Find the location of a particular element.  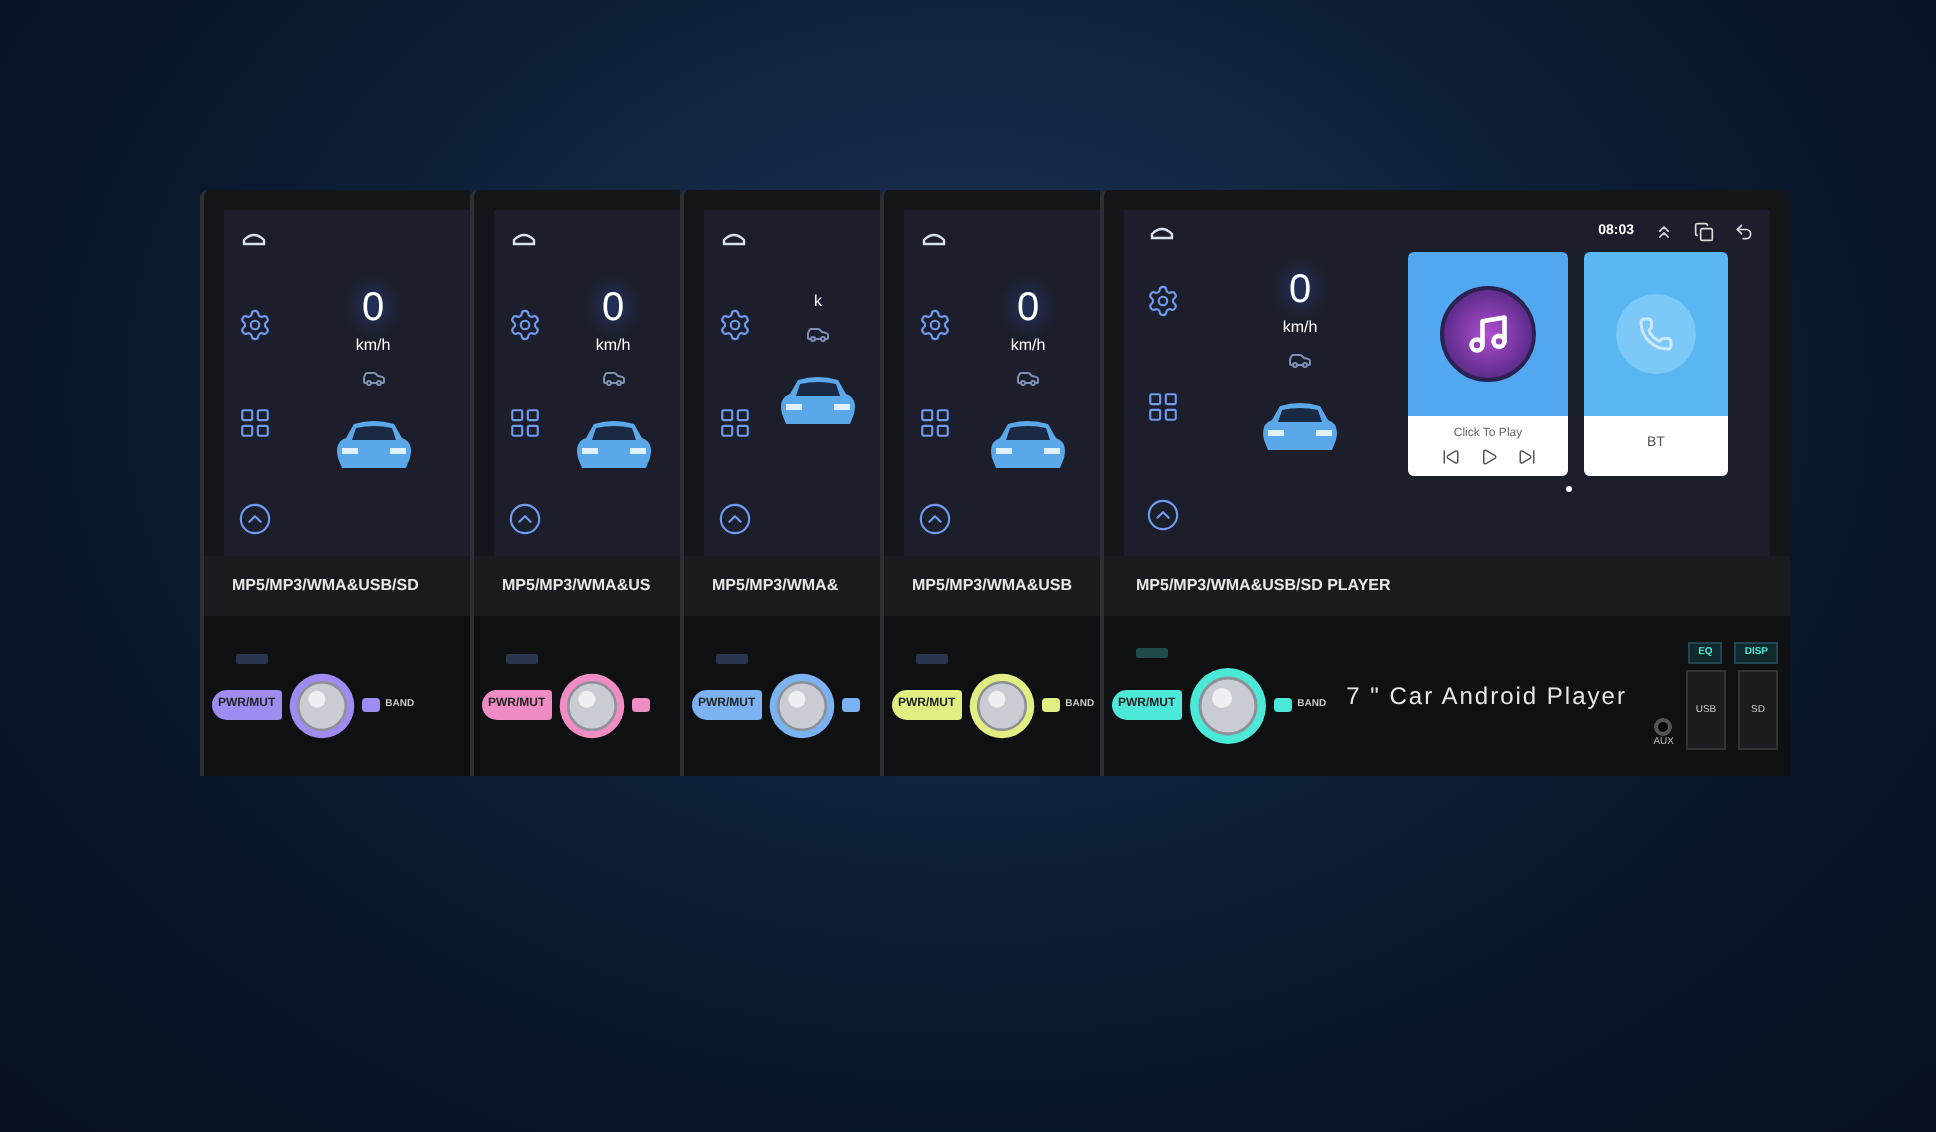

chevrons-up-icon is located at coordinates (1664, 232).